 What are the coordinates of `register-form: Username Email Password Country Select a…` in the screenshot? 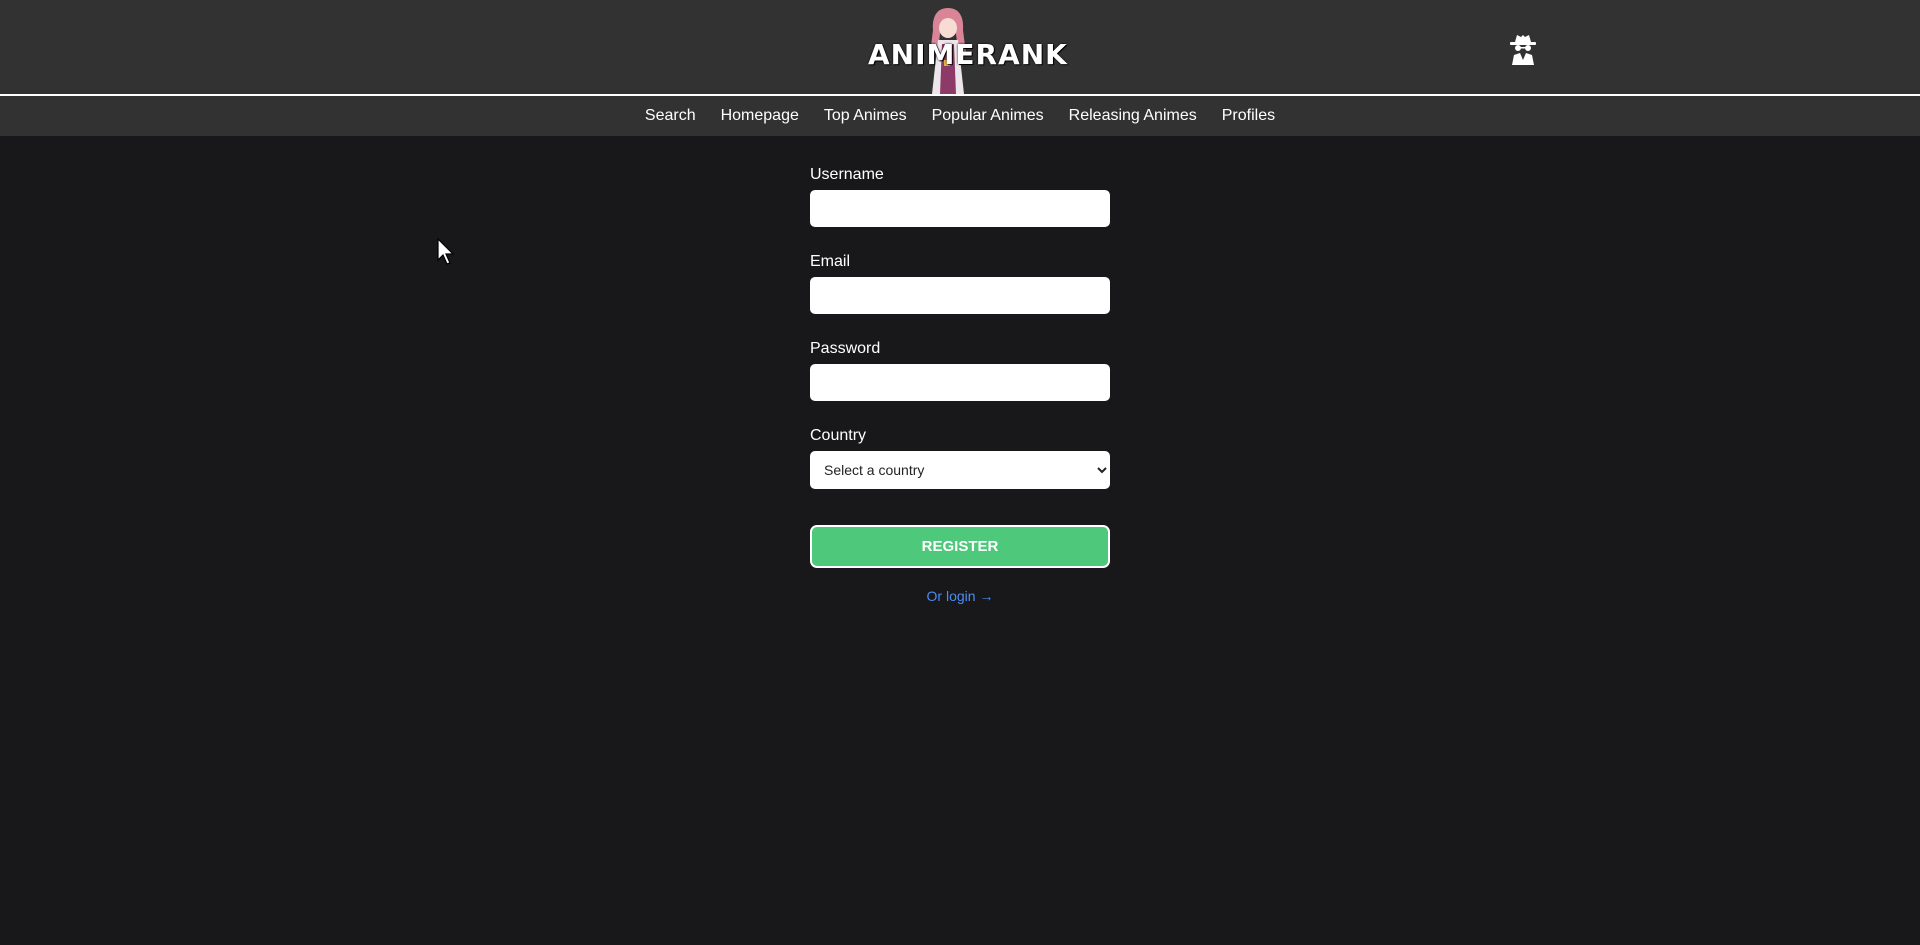 It's located at (960, 384).